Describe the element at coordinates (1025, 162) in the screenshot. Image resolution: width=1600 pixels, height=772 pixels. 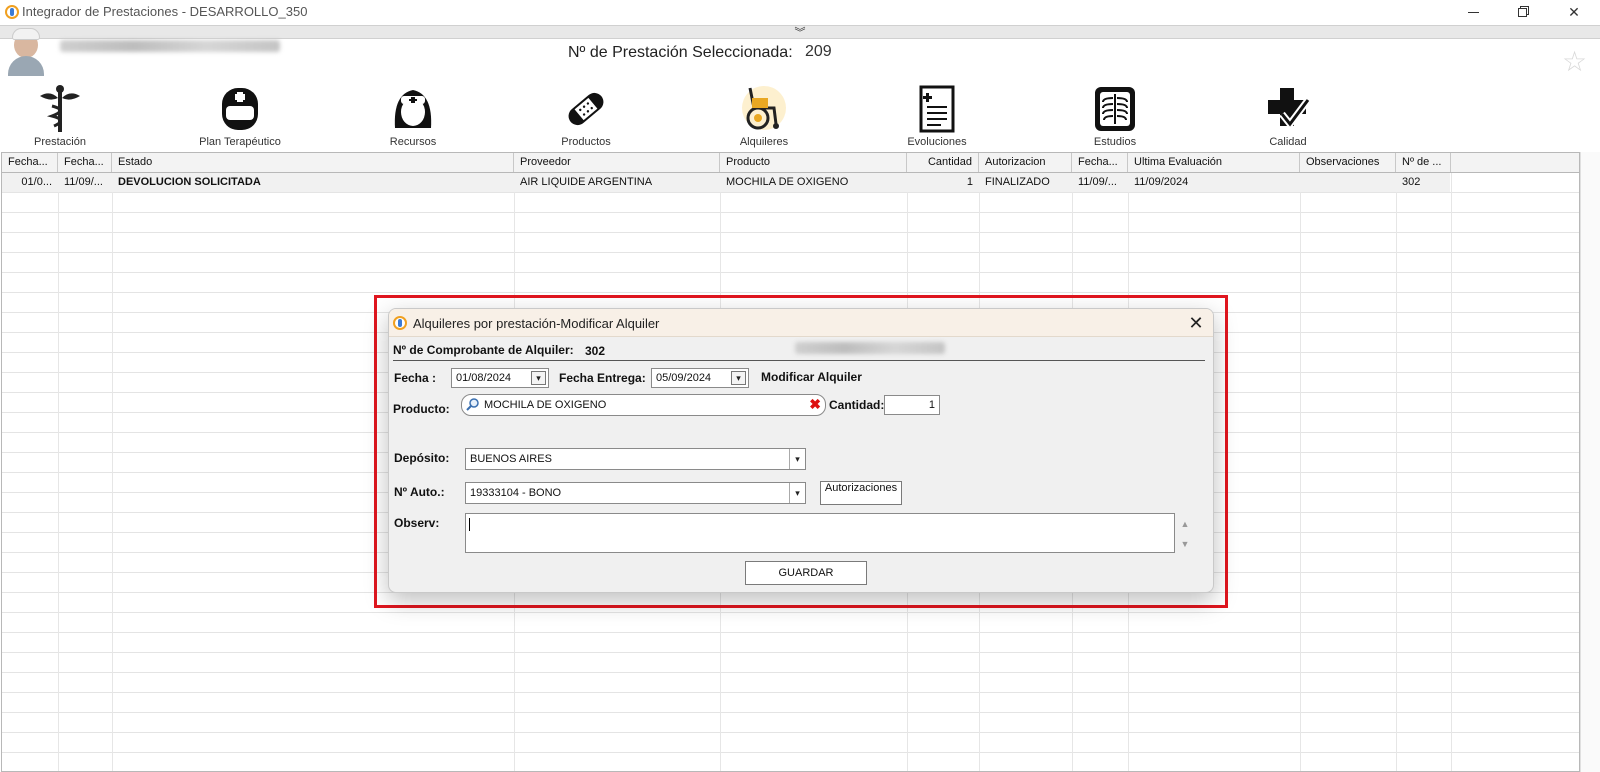
I see `column-header: Autorizacion` at that location.